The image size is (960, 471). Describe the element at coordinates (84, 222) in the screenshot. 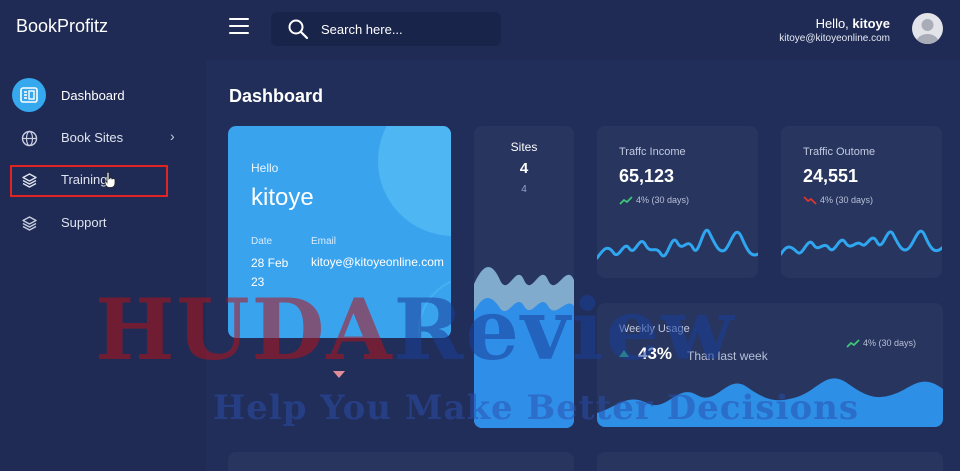

I see `sidebar-item-label: Support` at that location.